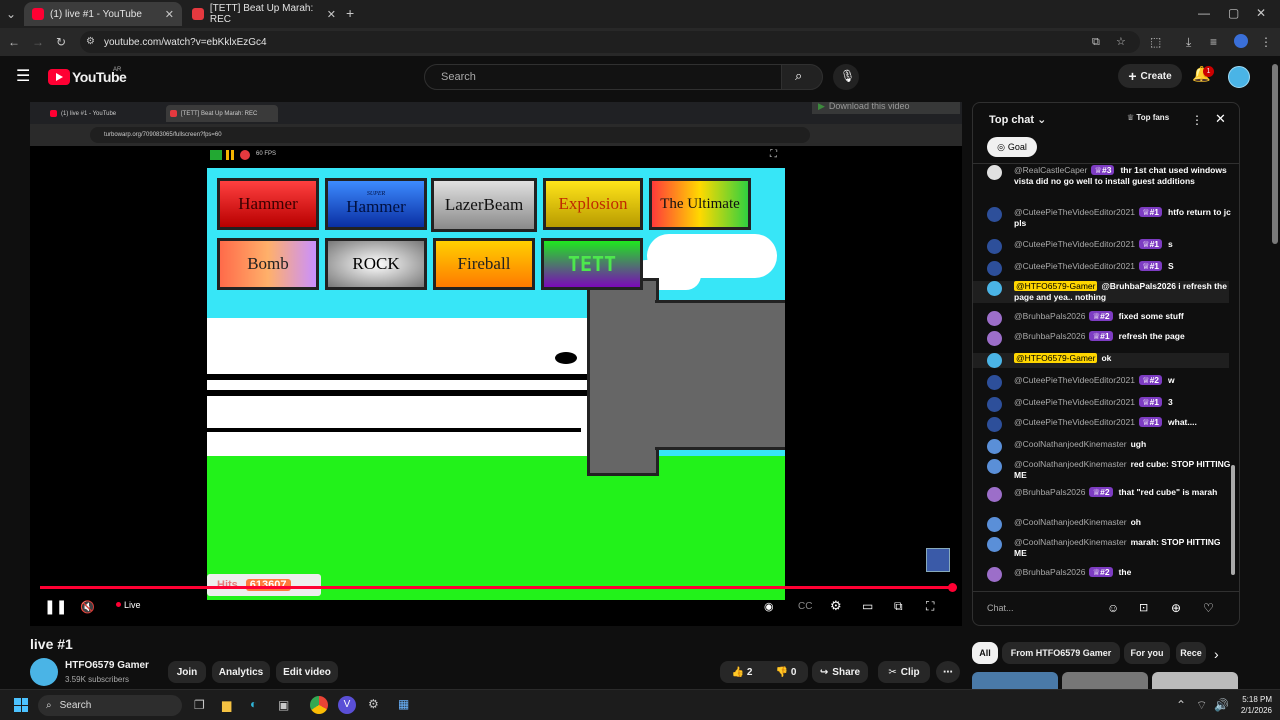 This screenshot has width=1280, height=720. What do you see at coordinates (55, 606) in the screenshot?
I see `pause-button: ❚❚` at bounding box center [55, 606].